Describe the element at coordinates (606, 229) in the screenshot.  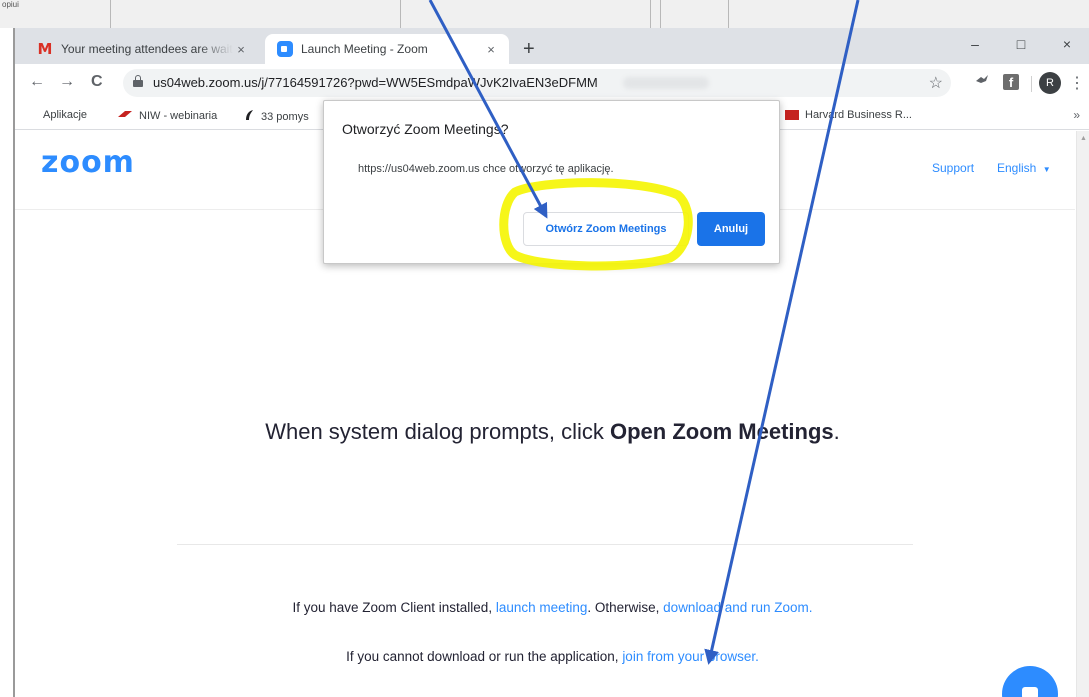
I see `open-zoom-meetings-button: Otwórz Zoom Meetings` at that location.